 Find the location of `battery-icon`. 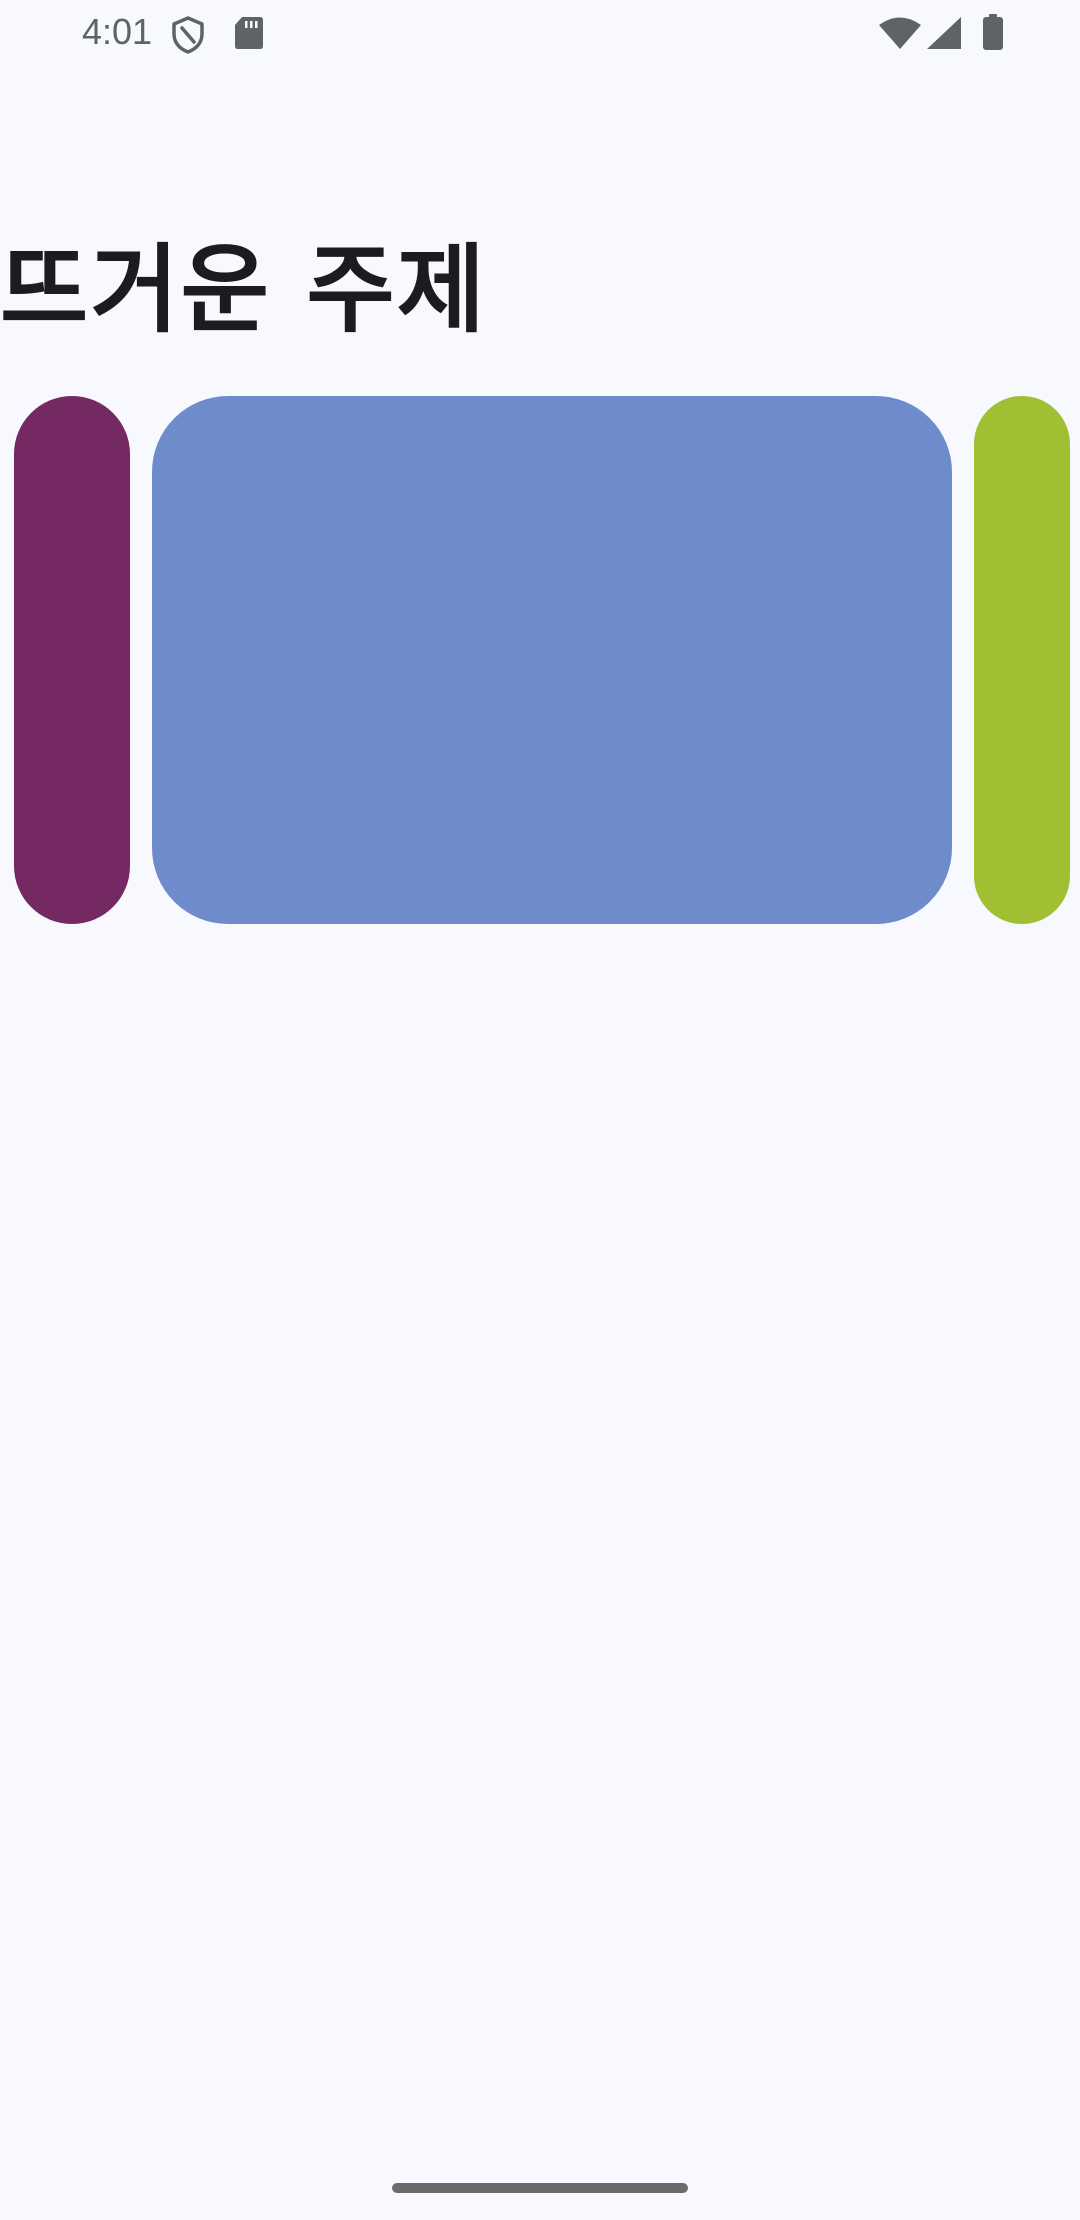

battery-icon is located at coordinates (993, 32).